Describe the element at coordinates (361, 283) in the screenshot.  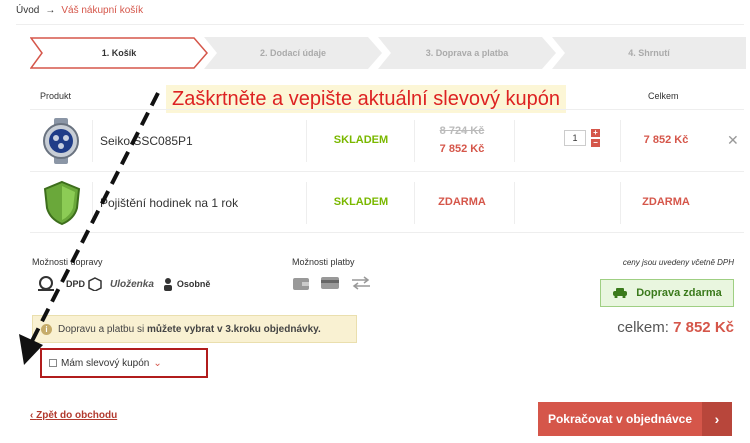
I see `transfer-icon` at that location.